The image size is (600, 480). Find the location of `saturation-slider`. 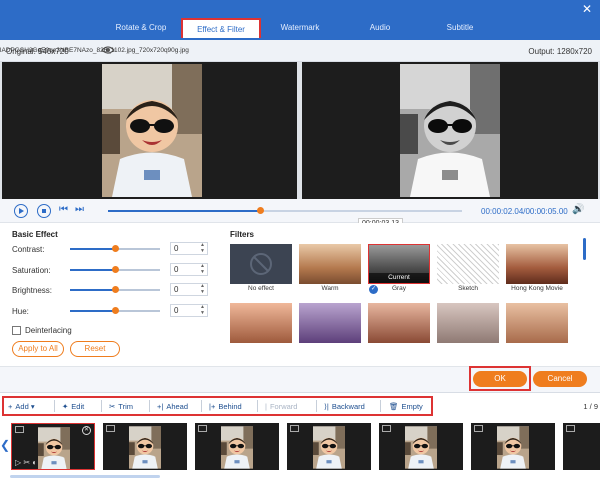

saturation-slider is located at coordinates (115, 269).